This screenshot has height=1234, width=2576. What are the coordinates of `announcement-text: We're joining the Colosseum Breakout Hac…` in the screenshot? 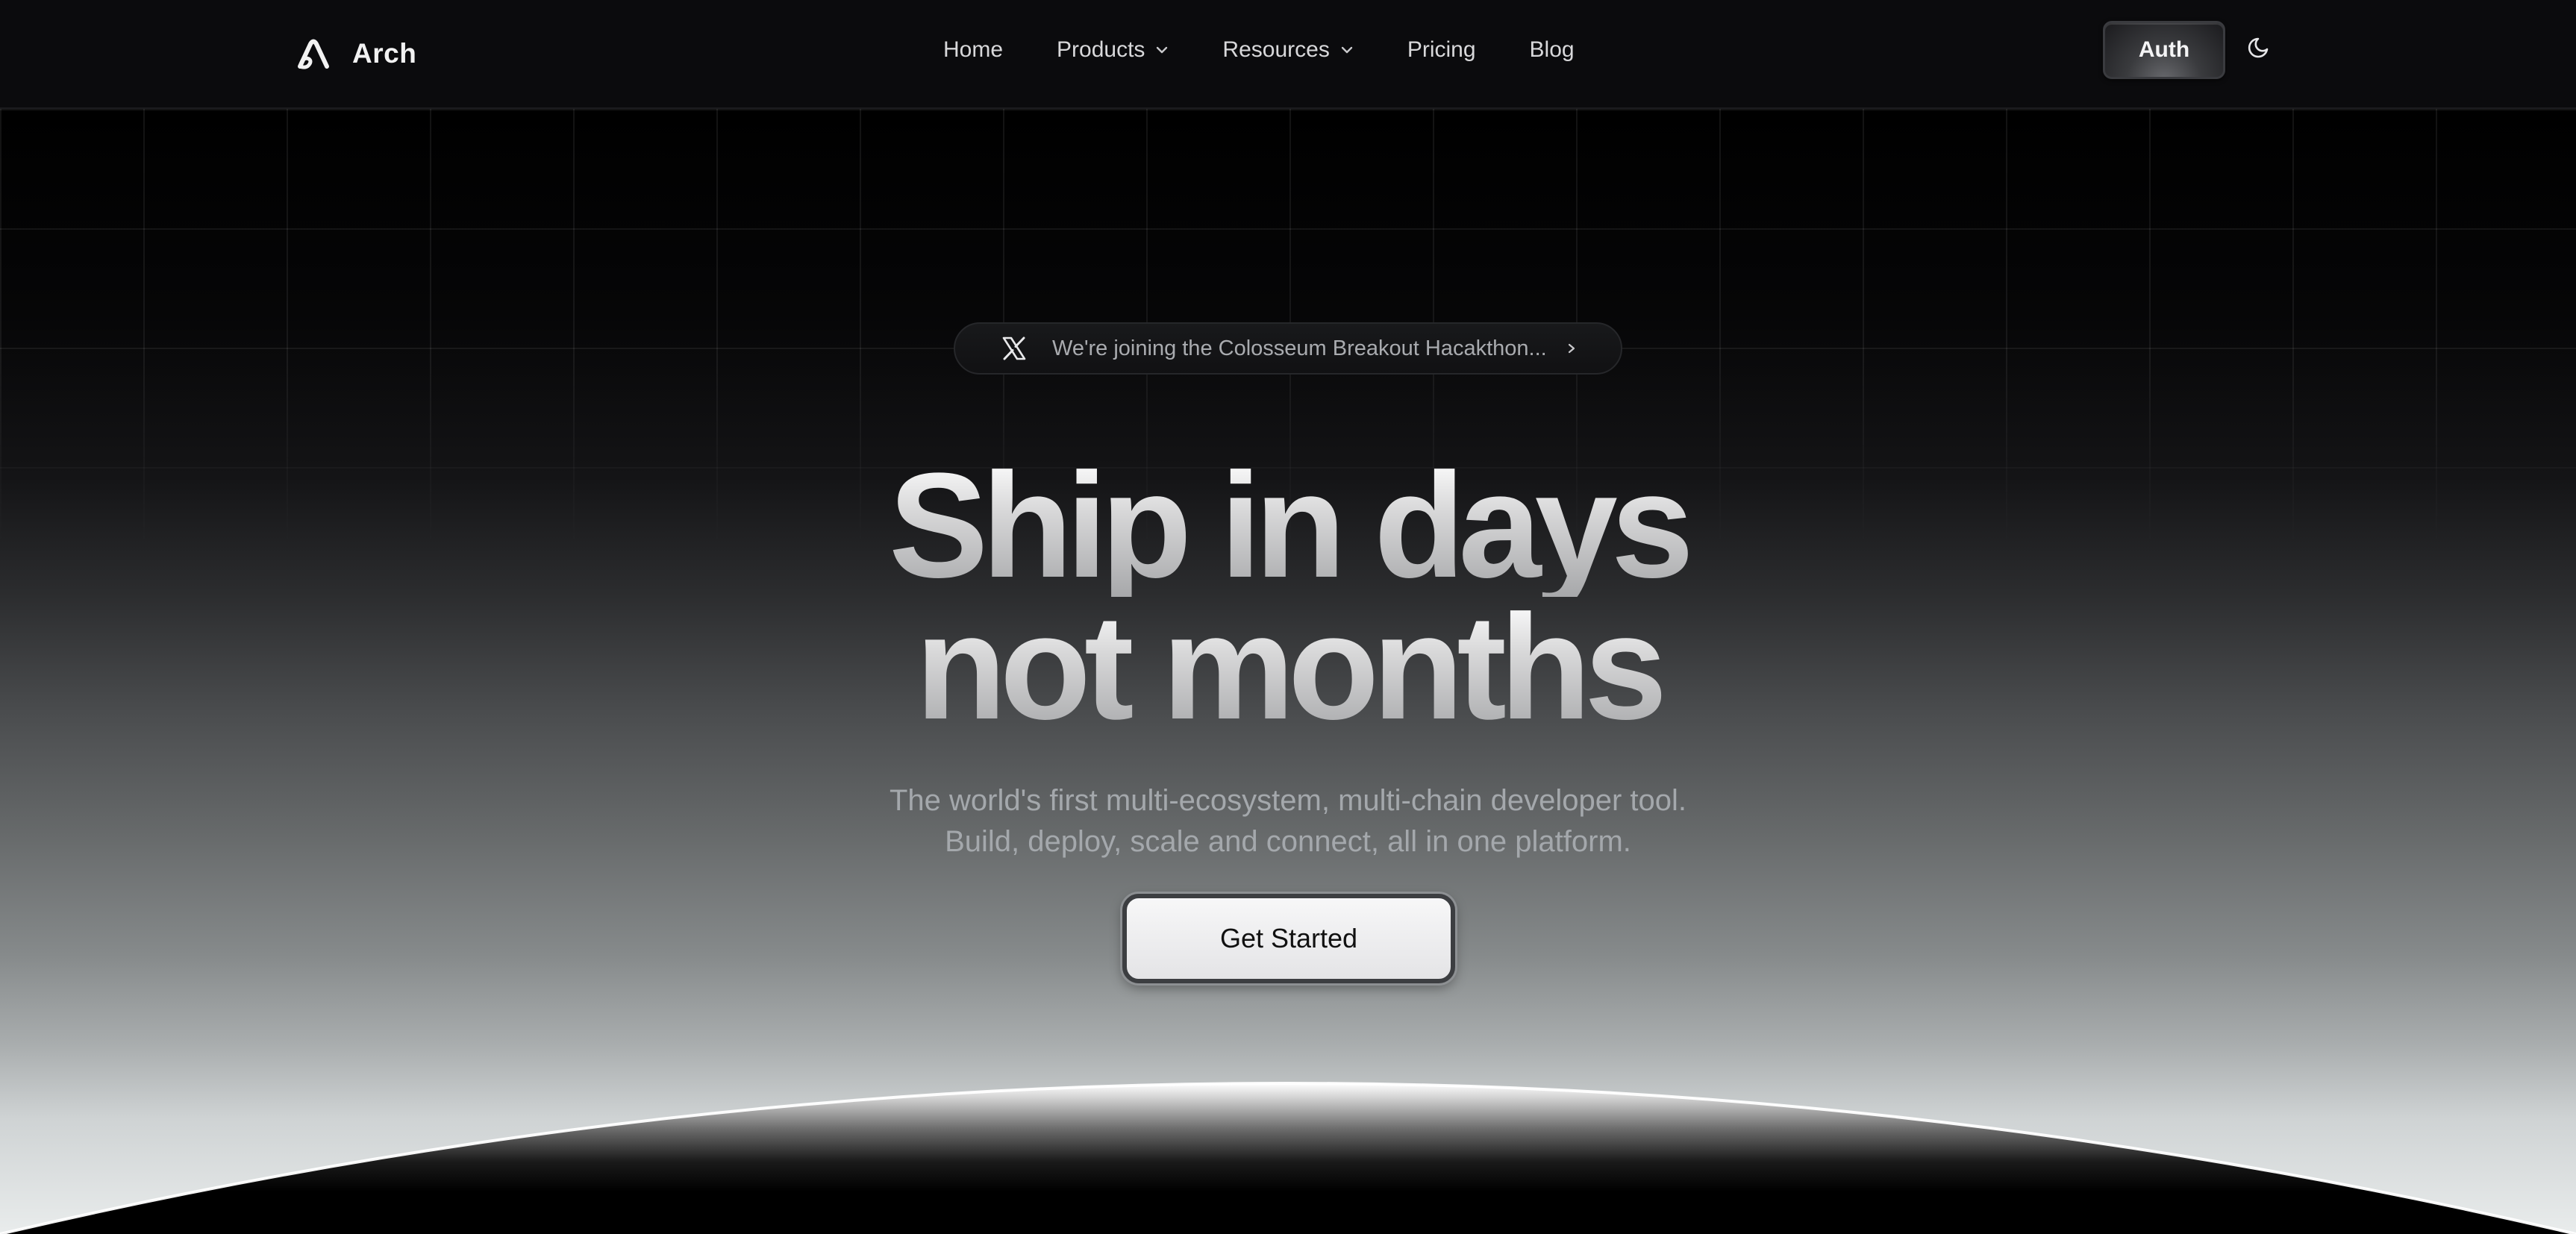 It's located at (1299, 348).